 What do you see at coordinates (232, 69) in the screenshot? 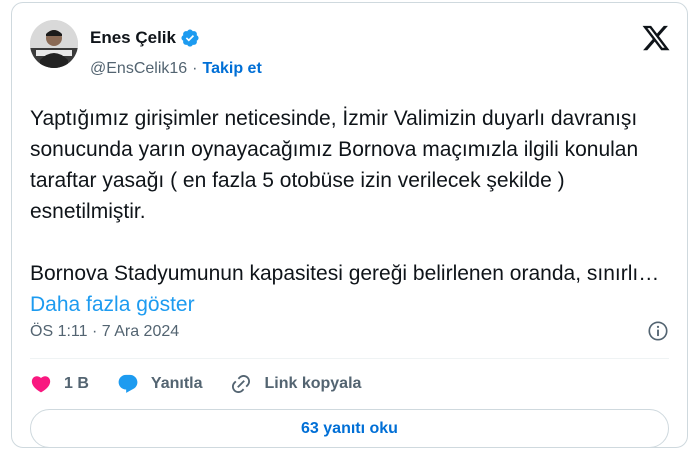
I see `follow-button: Takip et` at bounding box center [232, 69].